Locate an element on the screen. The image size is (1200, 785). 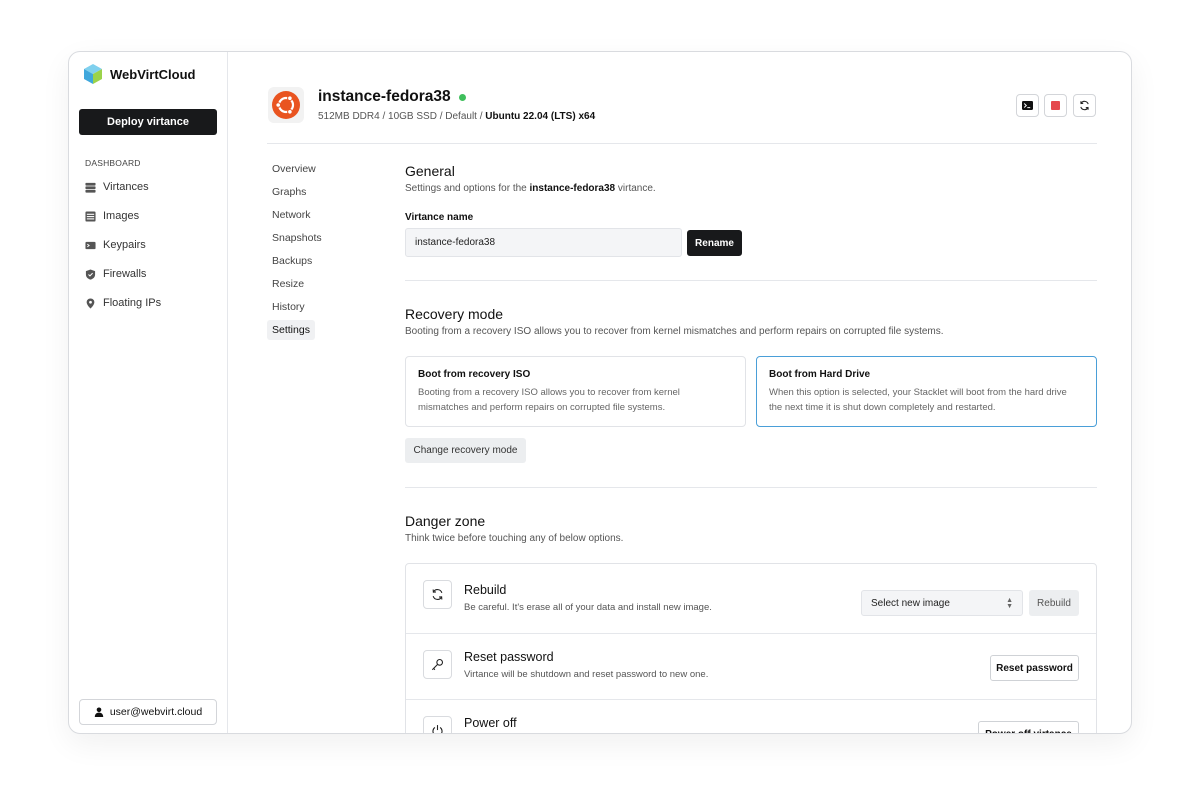
location-pin-icon is located at coordinates (90, 303).